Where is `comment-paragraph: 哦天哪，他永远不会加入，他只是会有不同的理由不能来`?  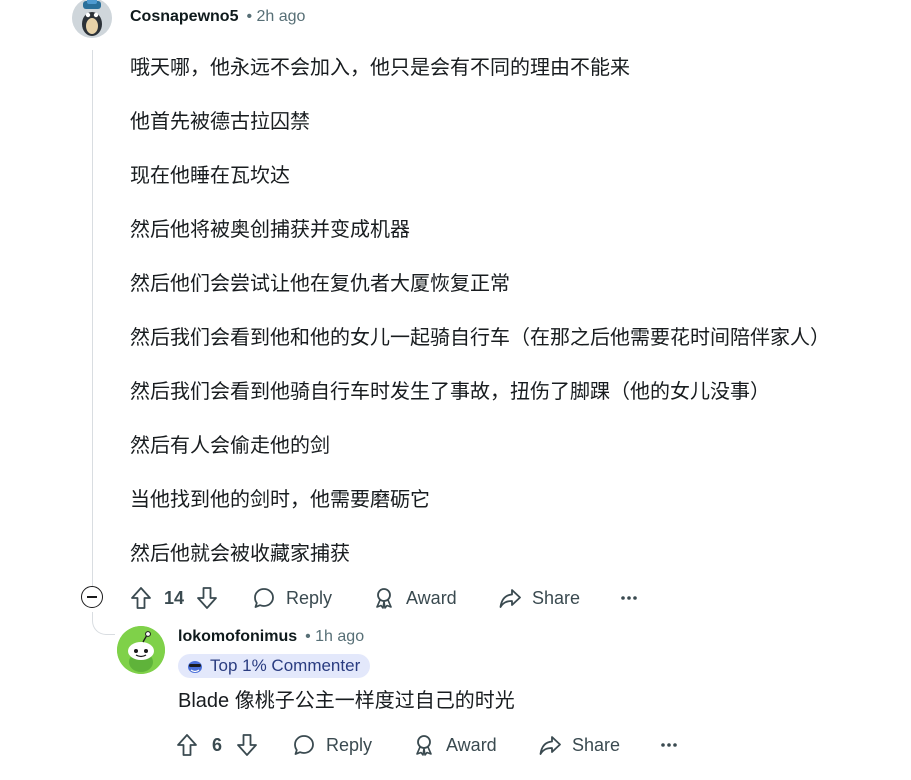 comment-paragraph: 哦天哪，他永远不会加入，他只是会有不同的理由不能来 is located at coordinates (380, 68).